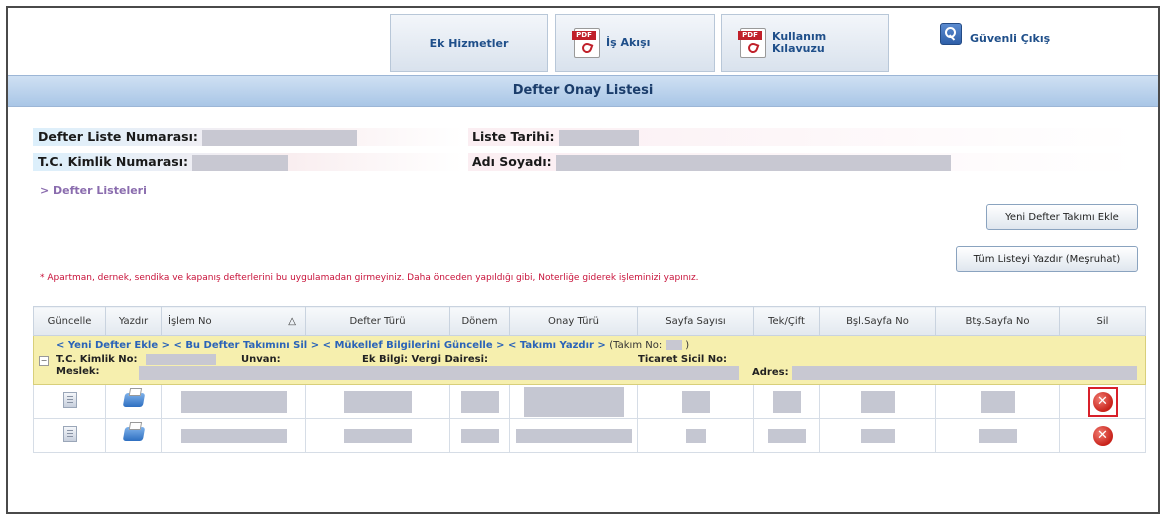  What do you see at coordinates (113, 345) in the screenshot?
I see `yeni-defter-ekle-link: < Yeni Defter Ekle >` at bounding box center [113, 345].